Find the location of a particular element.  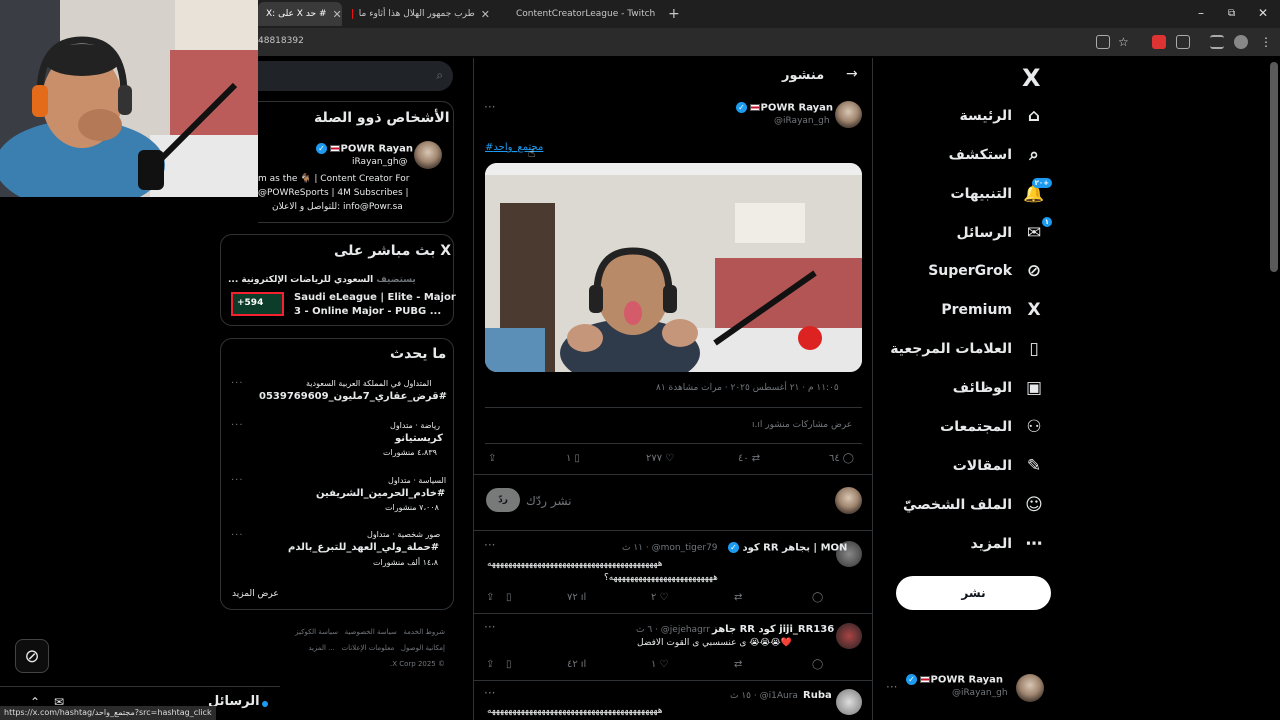

reply-input: نشر ردّك is located at coordinates (549, 501).